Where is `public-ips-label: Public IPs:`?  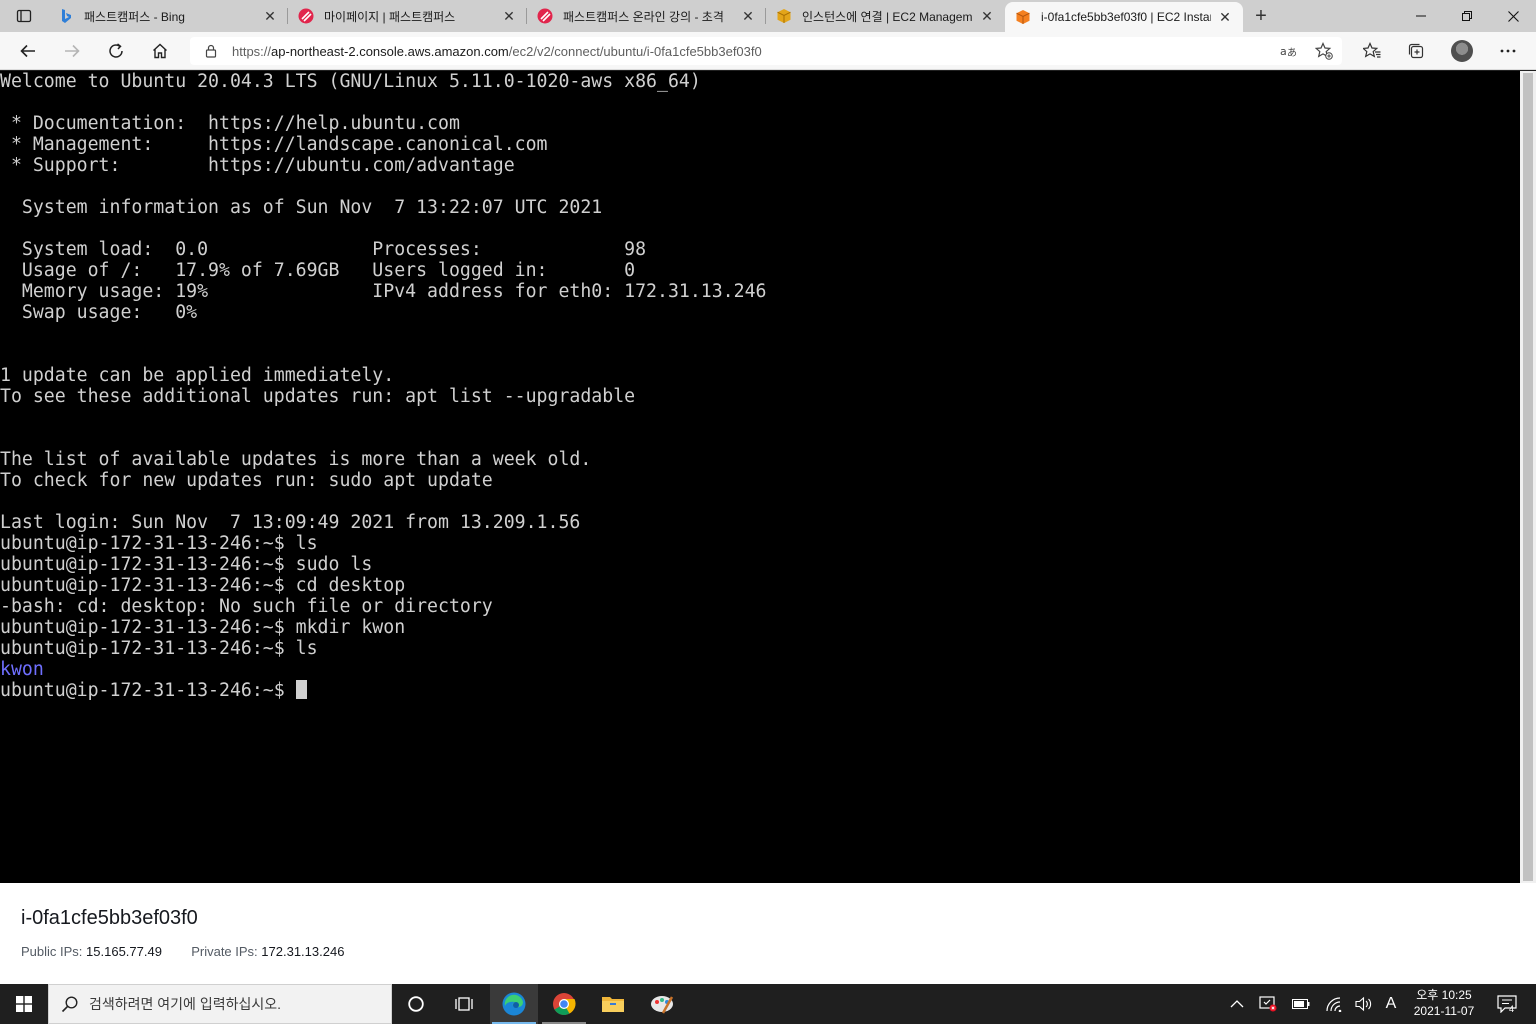 public-ips-label: Public IPs: is located at coordinates (52, 951).